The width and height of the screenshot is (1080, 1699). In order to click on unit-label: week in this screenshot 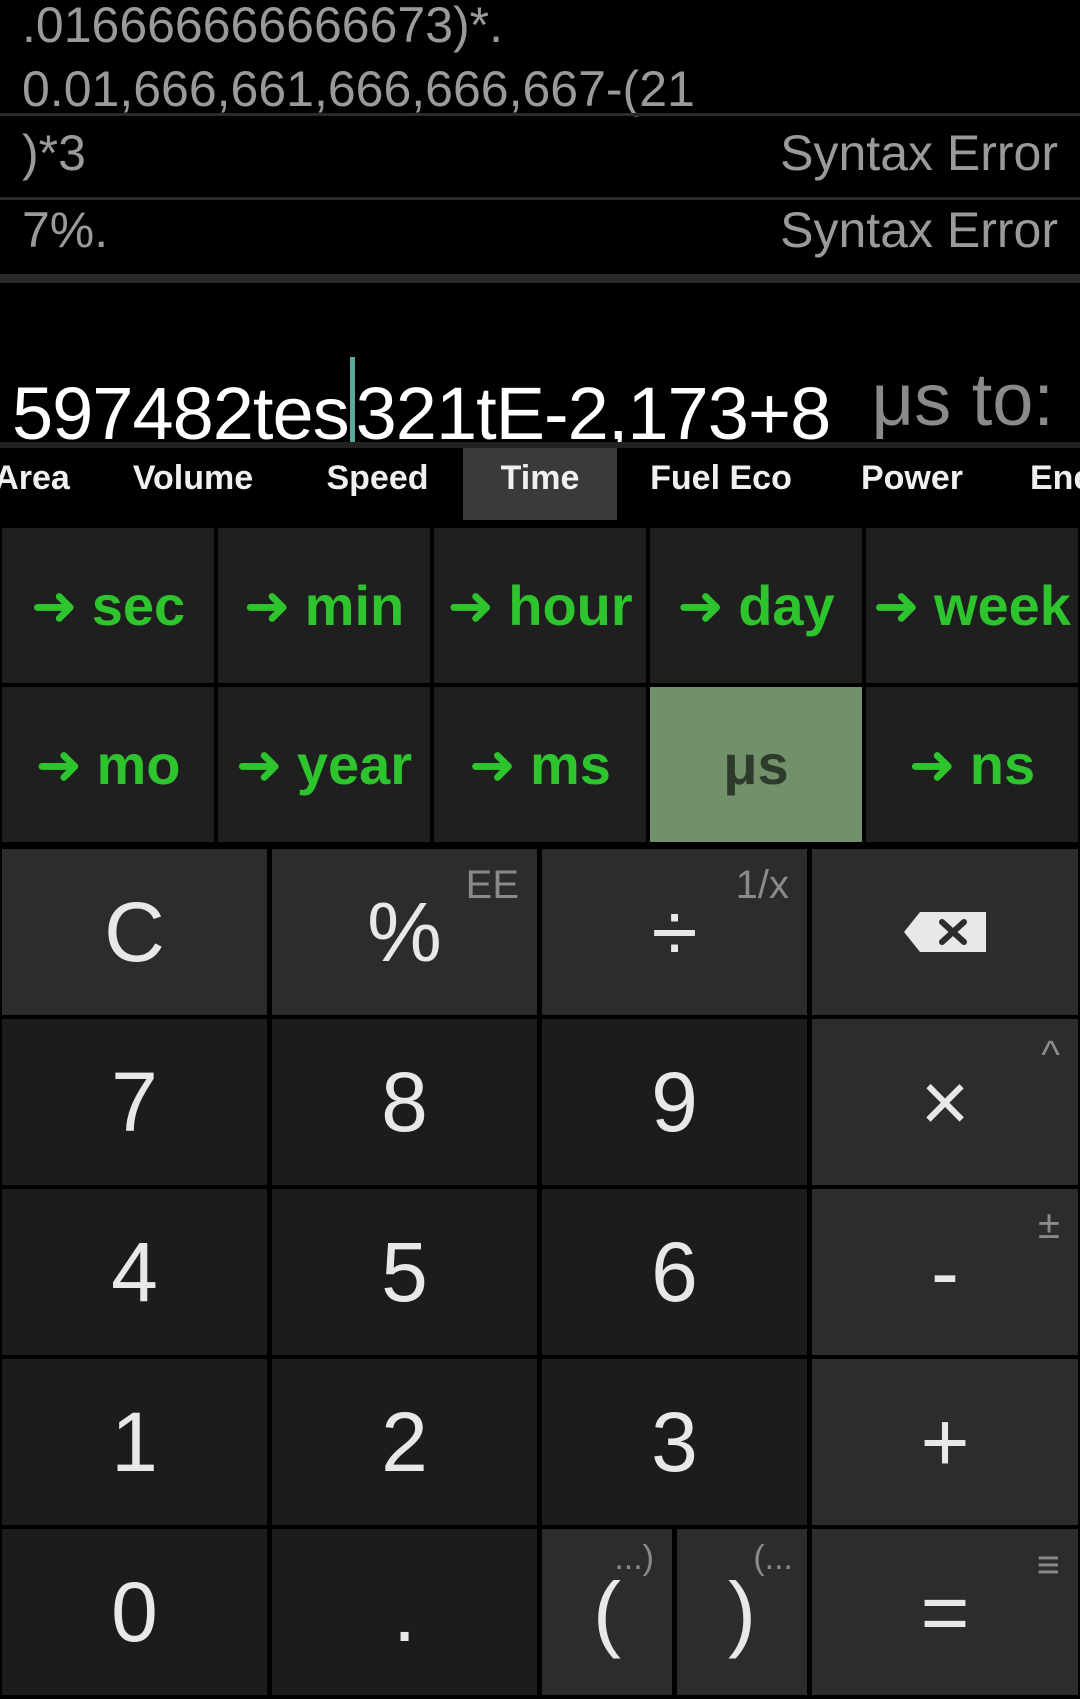, I will do `click(1002, 605)`.